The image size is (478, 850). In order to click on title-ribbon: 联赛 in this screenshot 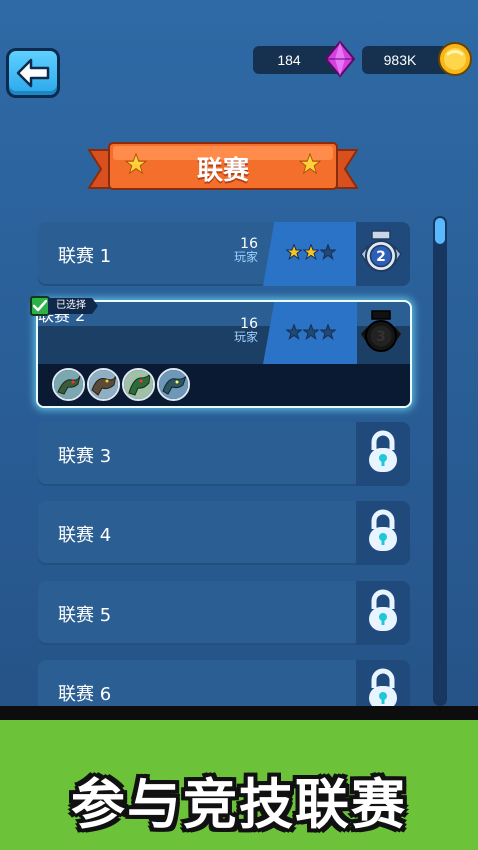, I will do `click(223, 168)`.